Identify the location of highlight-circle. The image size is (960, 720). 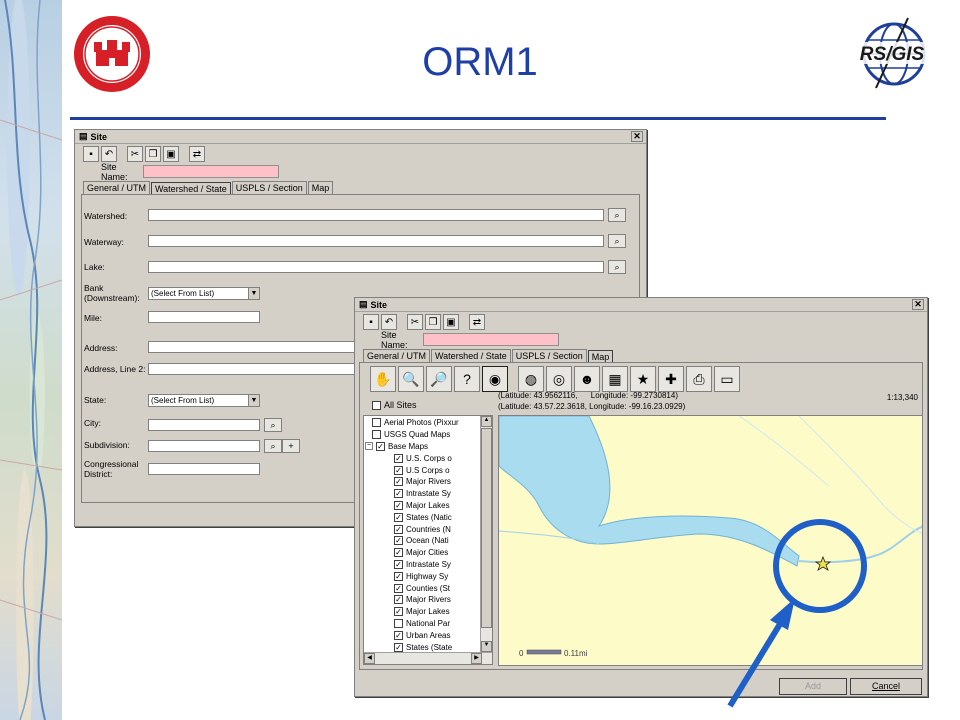
(820, 566).